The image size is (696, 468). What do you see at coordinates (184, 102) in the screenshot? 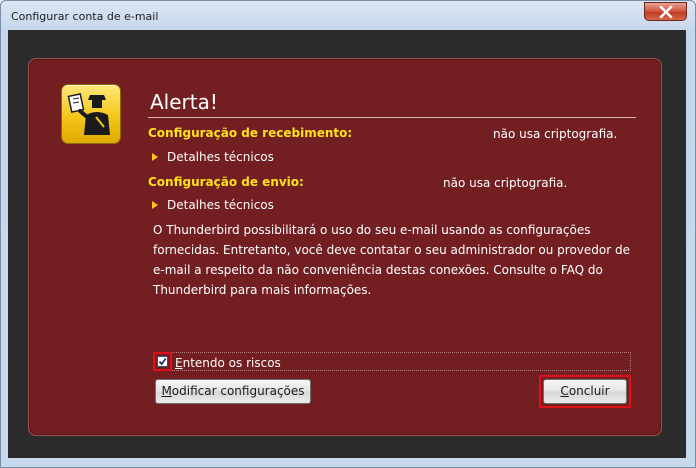
I see `alert-heading: Alerta!` at bounding box center [184, 102].